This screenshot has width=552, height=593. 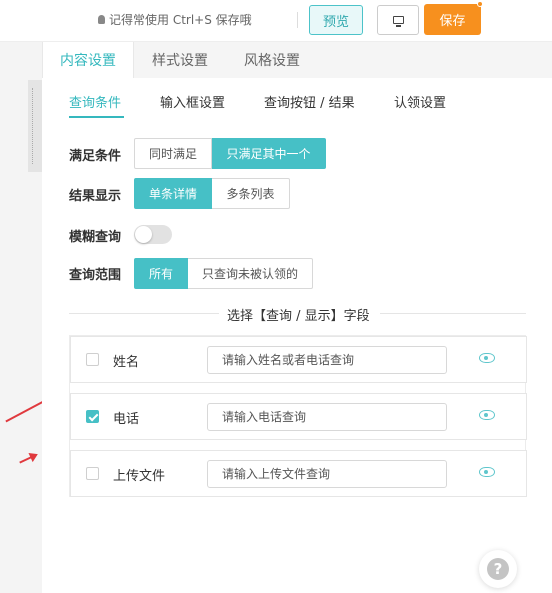 What do you see at coordinates (251, 193) in the screenshot?
I see `display-option-list: 多条列表` at bounding box center [251, 193].